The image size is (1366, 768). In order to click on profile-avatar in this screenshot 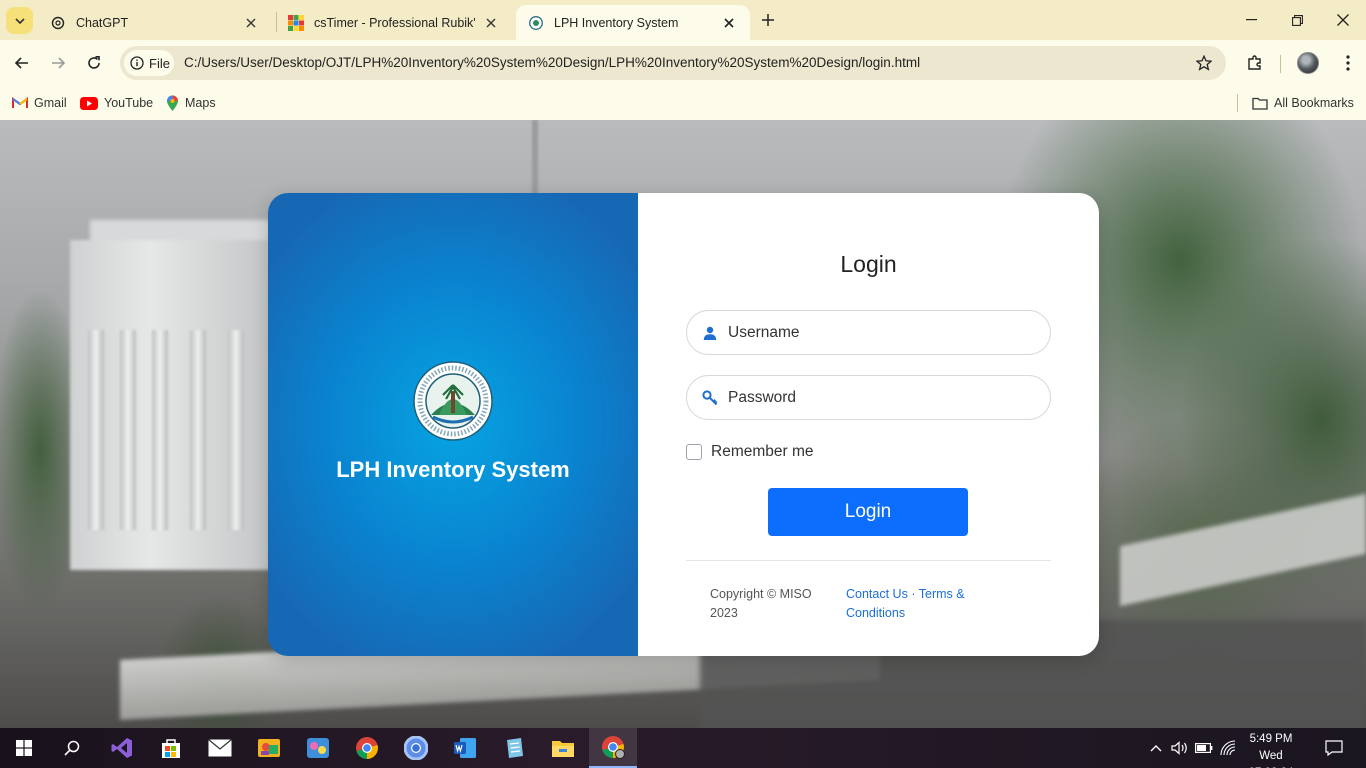, I will do `click(1308, 63)`.